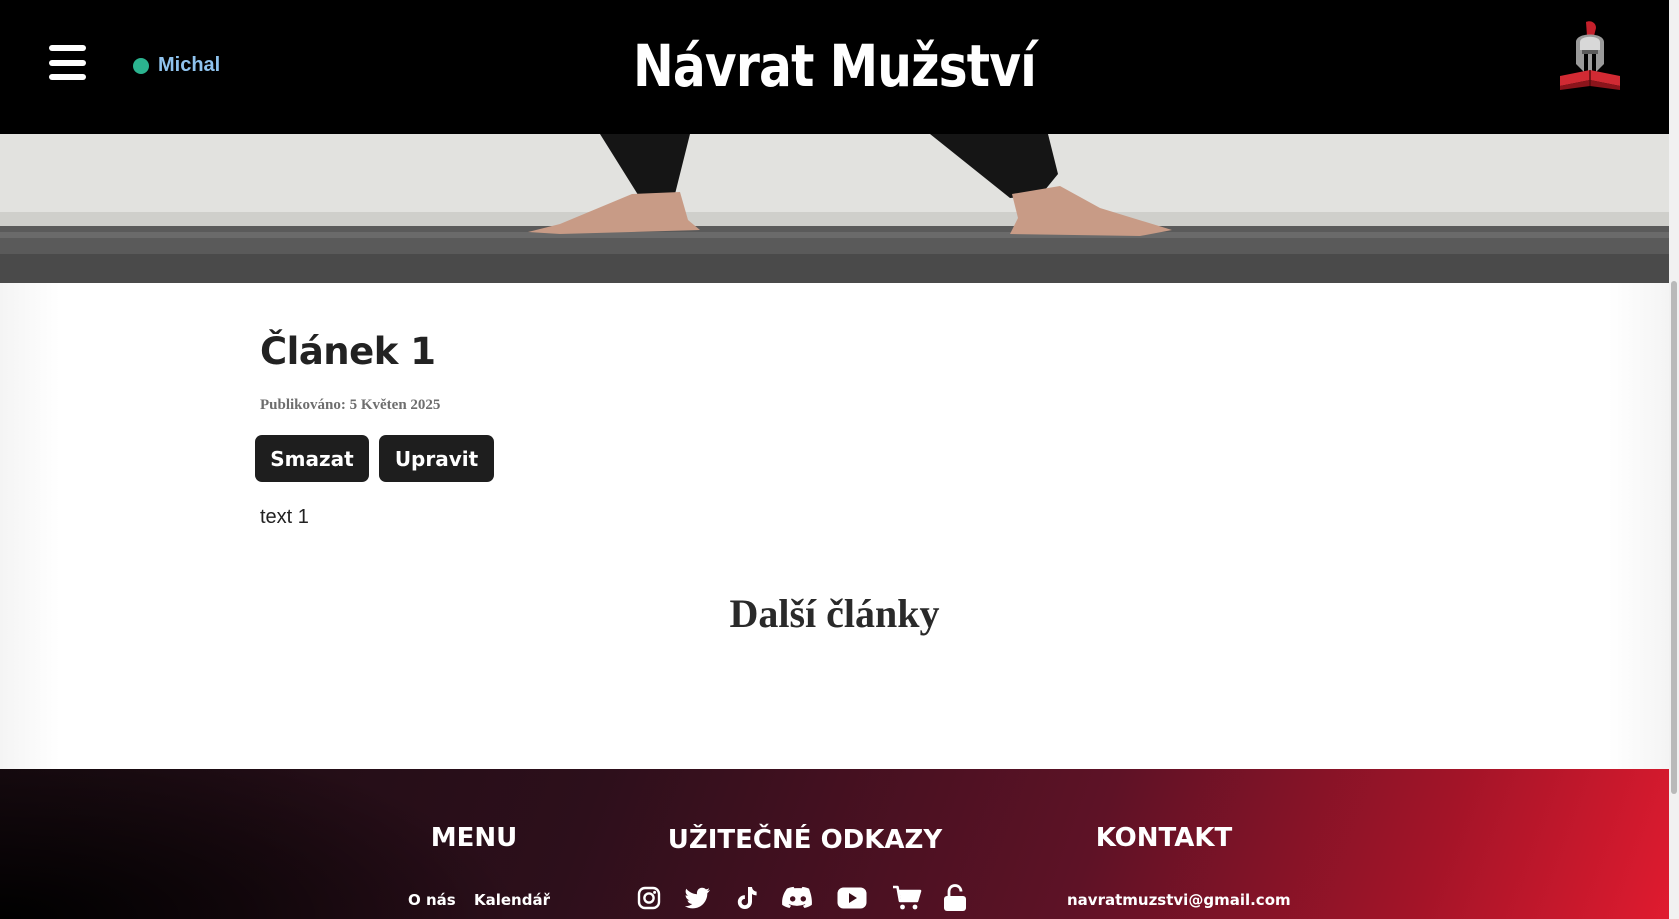  Describe the element at coordinates (474, 838) in the screenshot. I see `footer-menu-heading: MENU` at that location.